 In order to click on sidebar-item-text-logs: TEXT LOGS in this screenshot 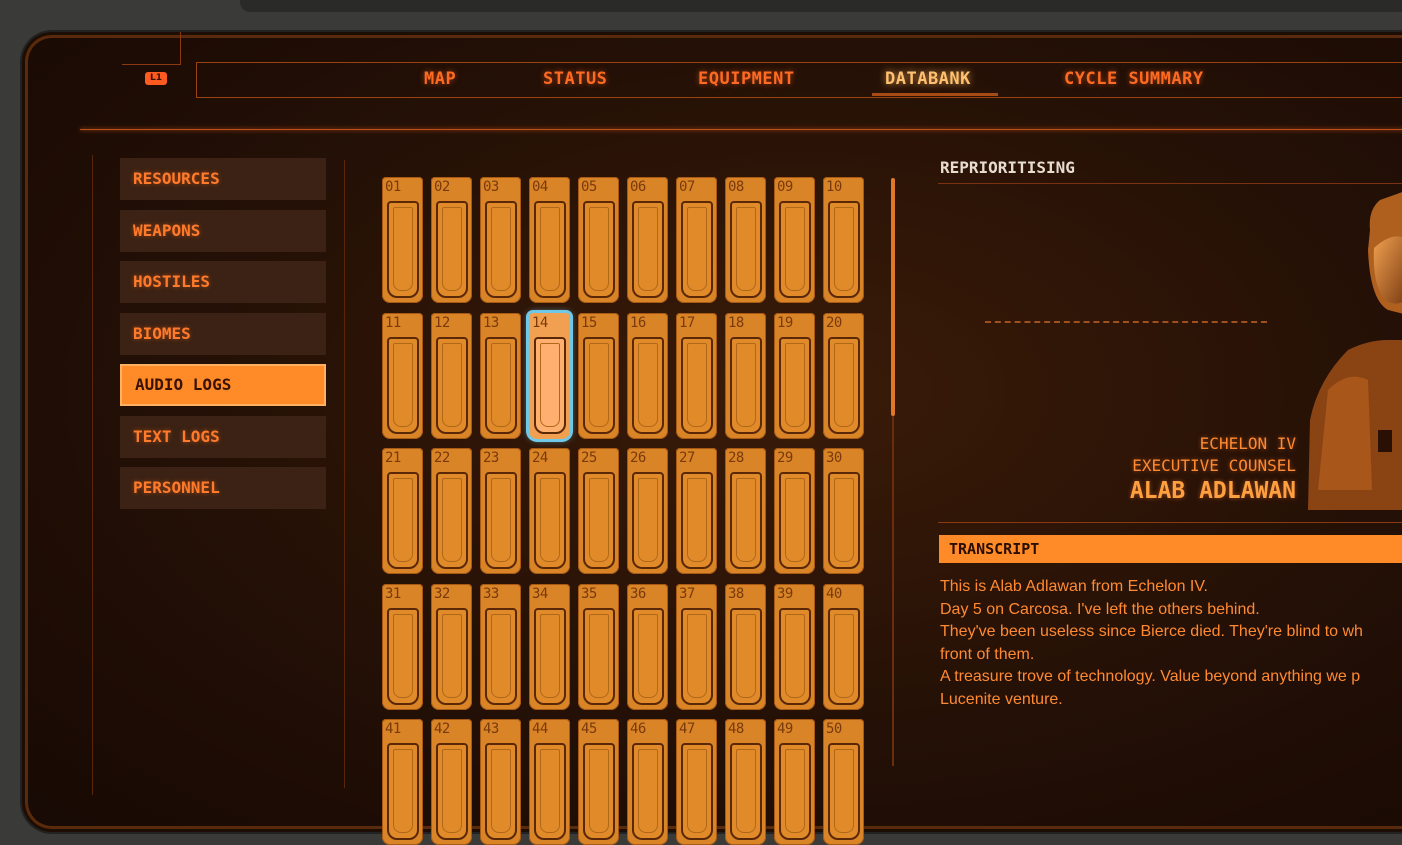, I will do `click(223, 437)`.